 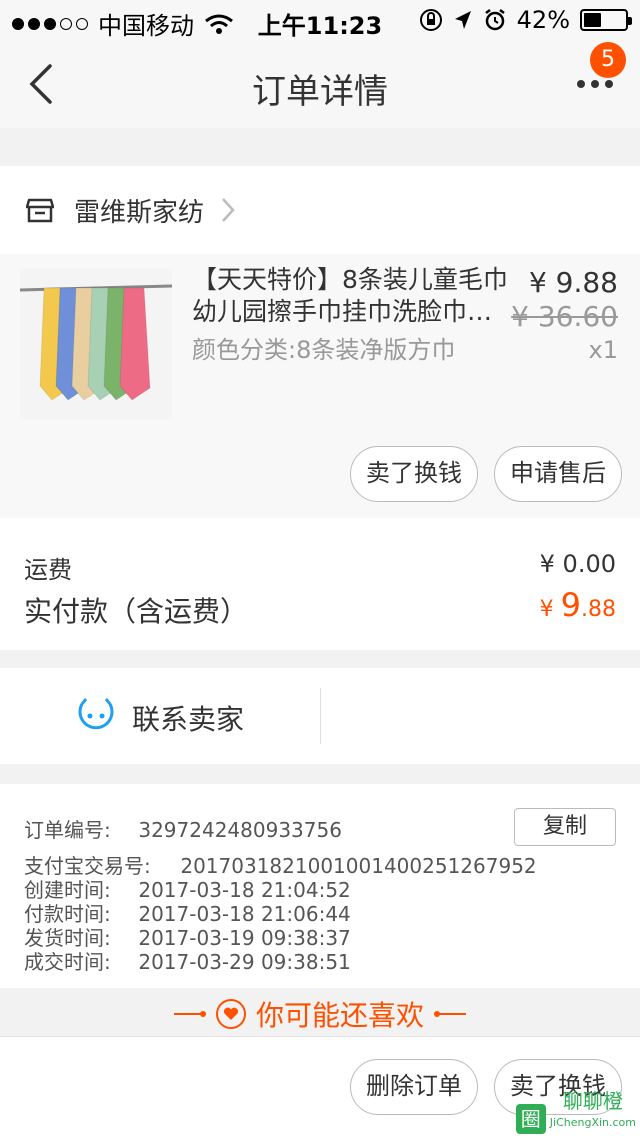 What do you see at coordinates (320, 1086) in the screenshot?
I see `bottom-bar: 删除订单 卖了换钱 圈 聊聊橙 JiChengXin.com` at bounding box center [320, 1086].